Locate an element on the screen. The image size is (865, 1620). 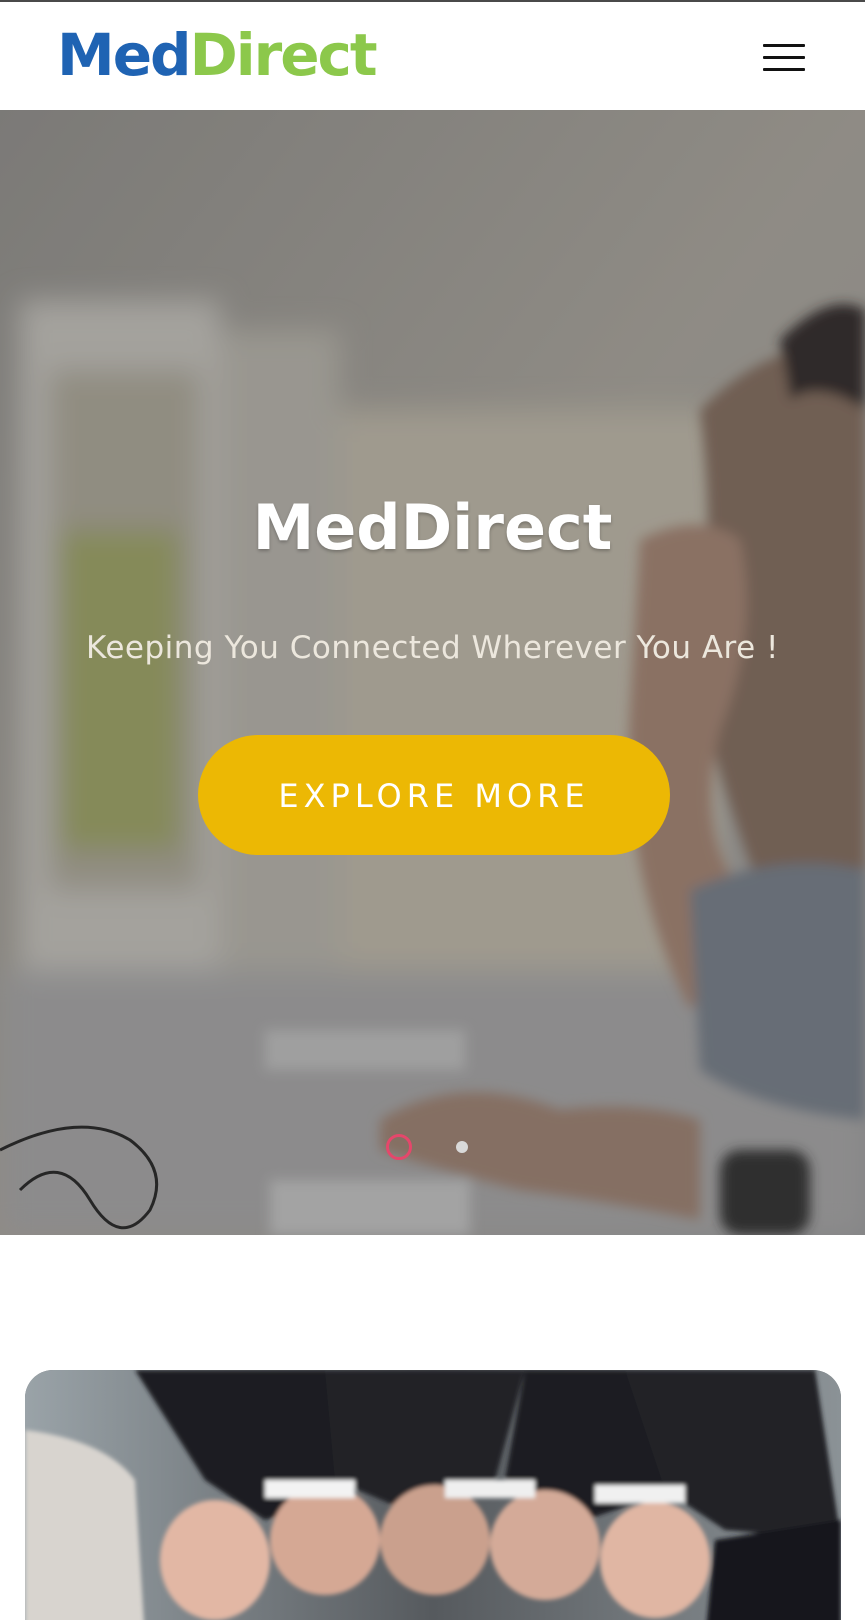
slider-pagination is located at coordinates (432, 1147).